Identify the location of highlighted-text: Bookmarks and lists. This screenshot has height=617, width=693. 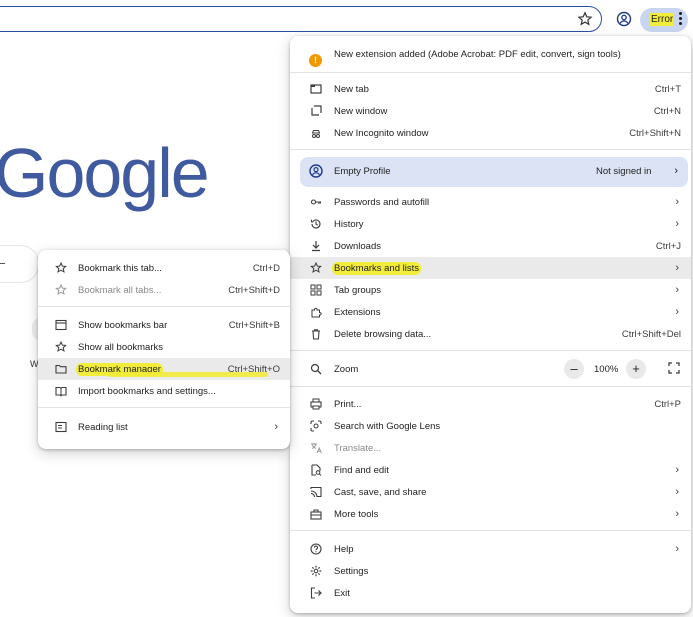
(377, 268).